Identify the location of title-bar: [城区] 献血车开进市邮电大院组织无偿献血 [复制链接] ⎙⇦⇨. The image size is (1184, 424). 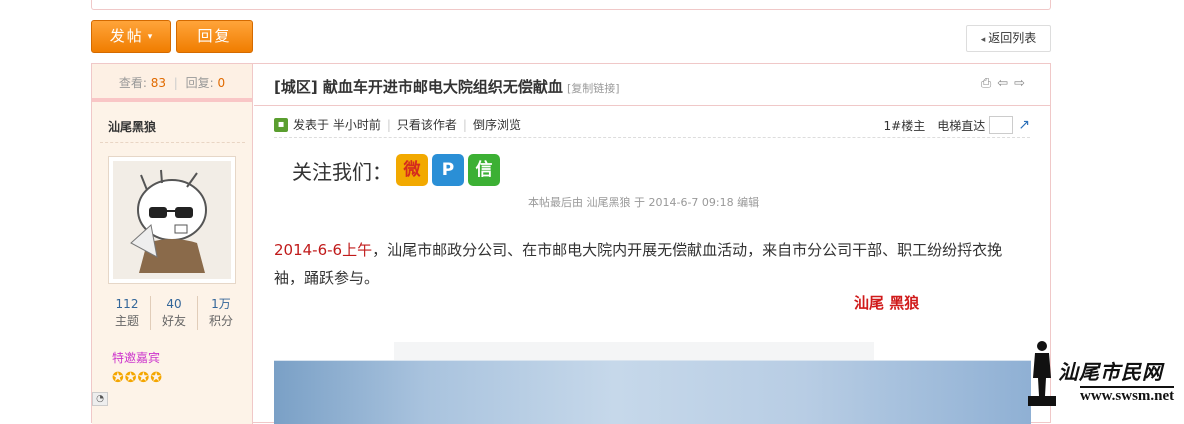
(652, 85).